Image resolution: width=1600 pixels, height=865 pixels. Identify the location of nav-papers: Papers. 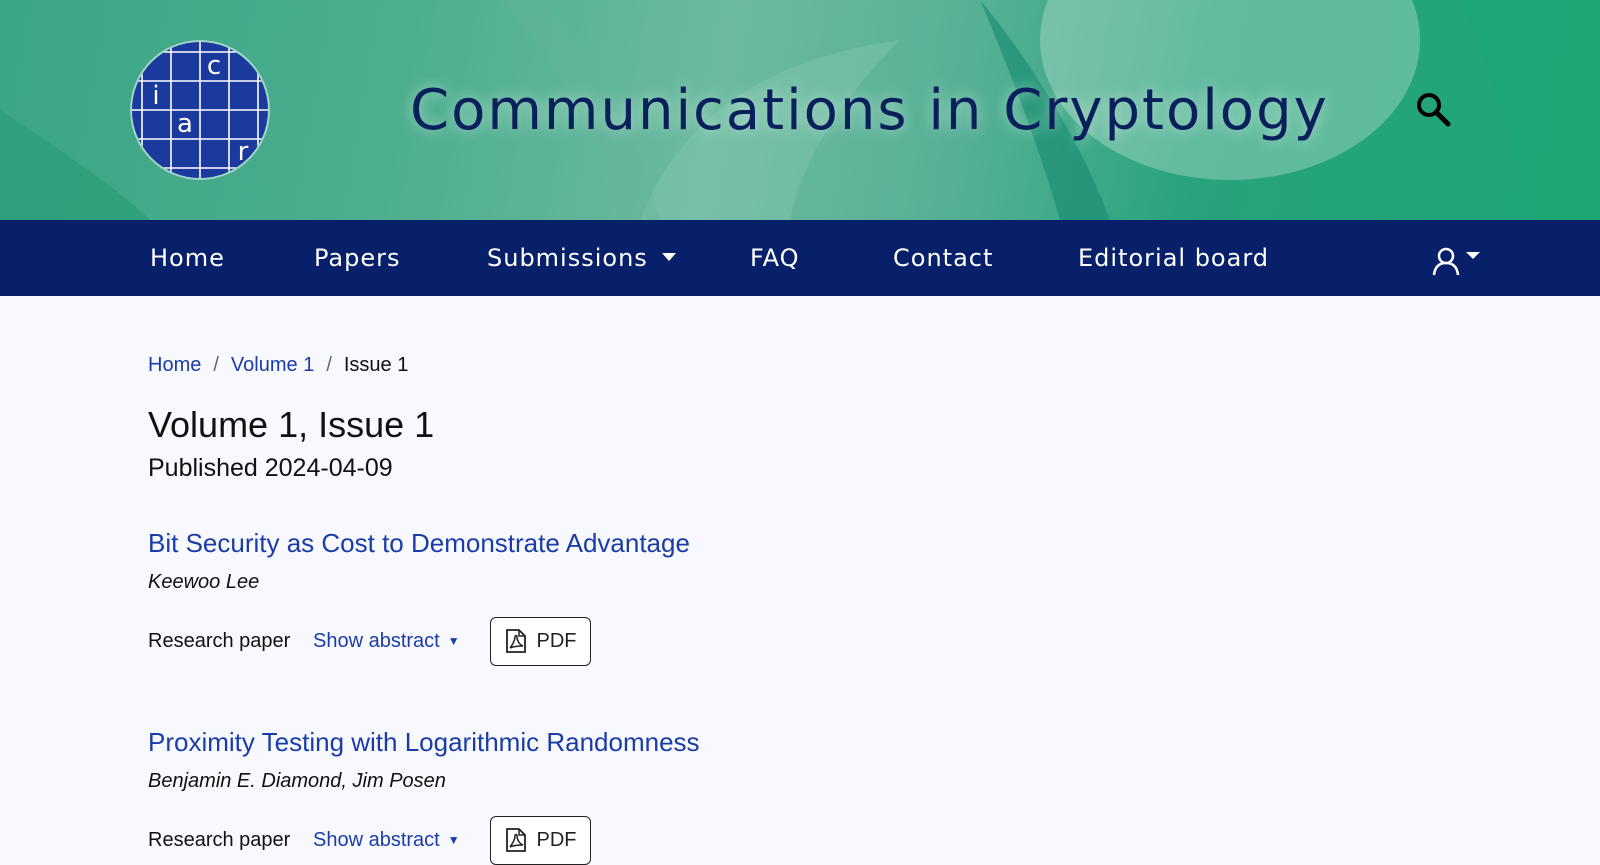
(357, 258).